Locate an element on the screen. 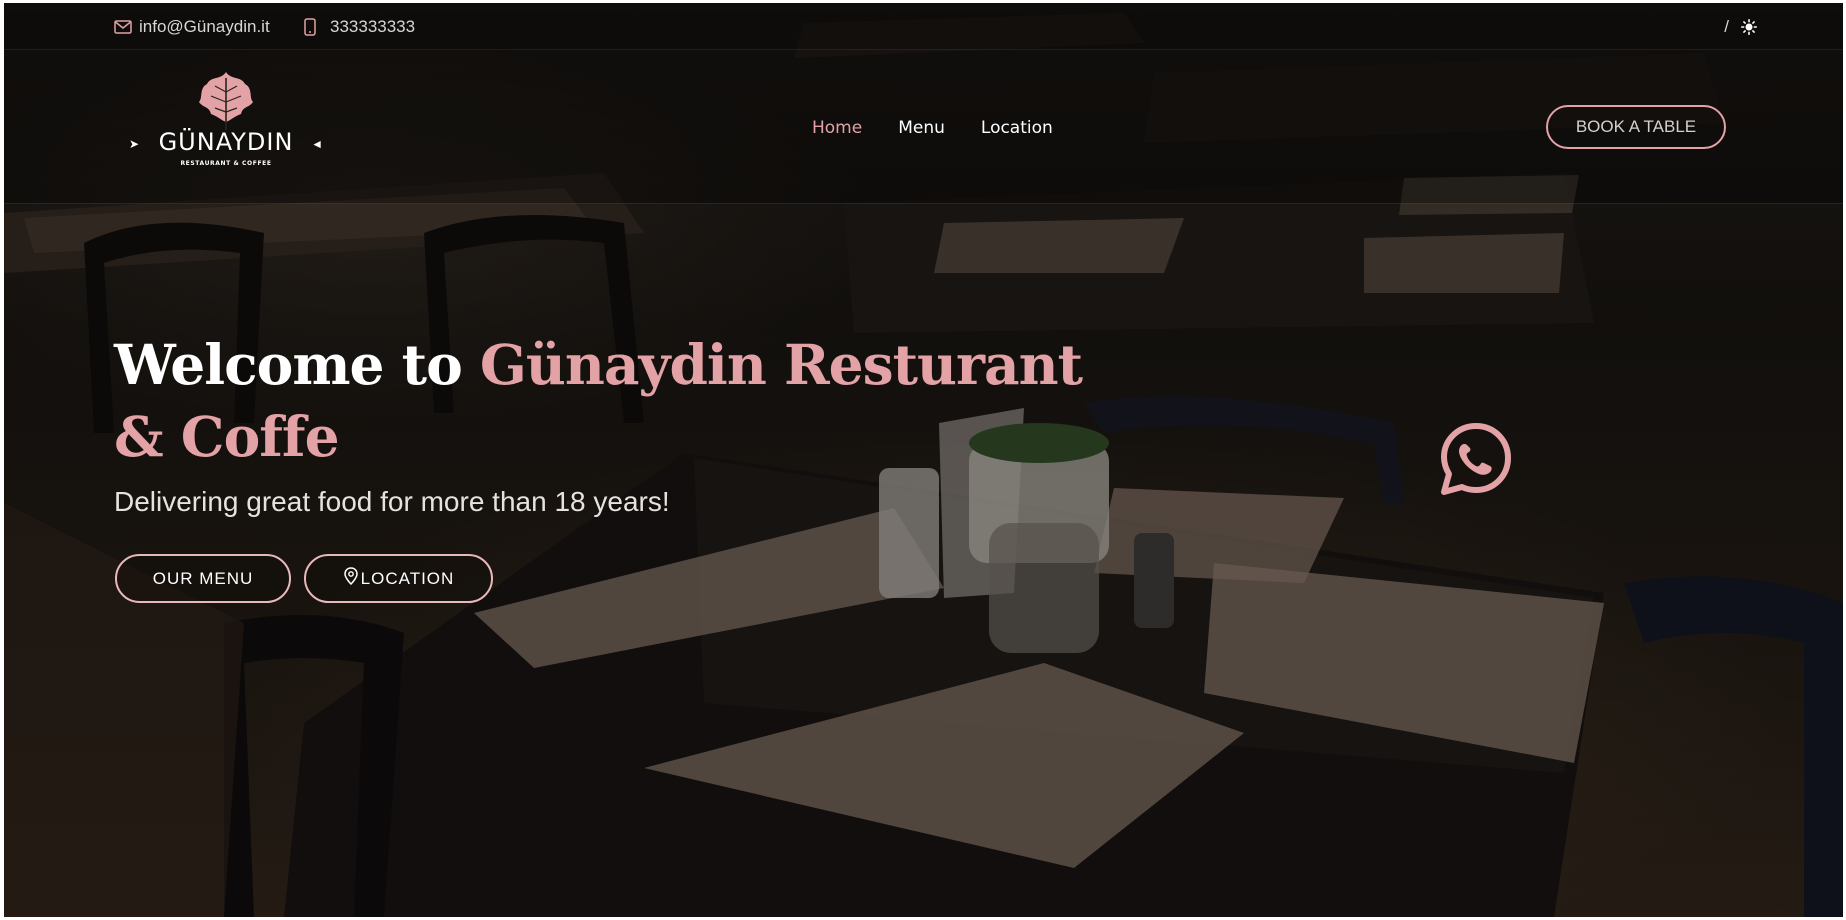 The width and height of the screenshot is (1846, 920). brand-logo: ➤ GÜNAYDIN ◄ RESTAURANT & COFFEE is located at coordinates (226, 126).